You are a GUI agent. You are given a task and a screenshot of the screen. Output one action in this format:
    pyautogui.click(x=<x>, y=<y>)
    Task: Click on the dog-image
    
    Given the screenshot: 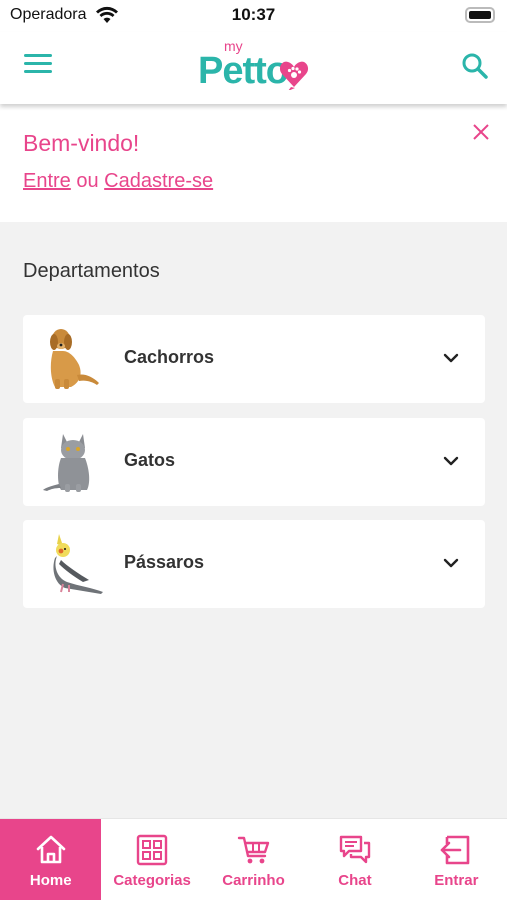 What is the action you would take?
    pyautogui.click(x=74, y=359)
    